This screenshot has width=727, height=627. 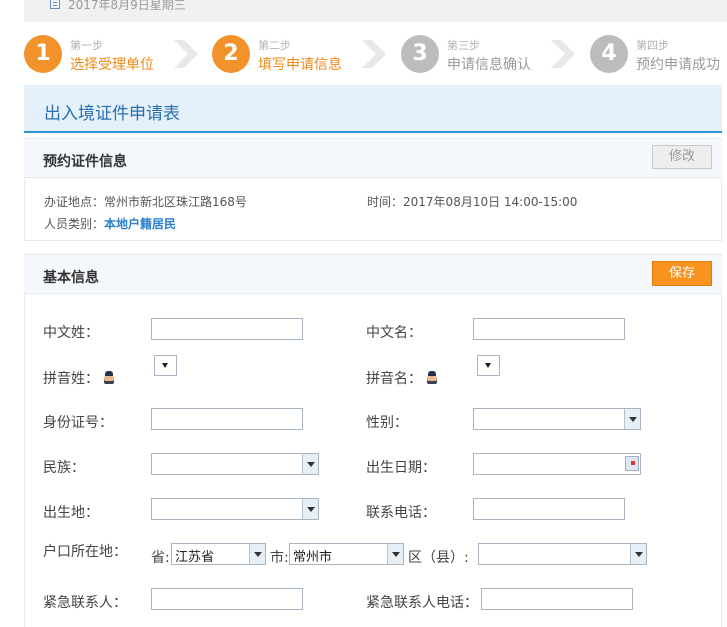 I want to click on emergency-phone-input, so click(x=557, y=599).